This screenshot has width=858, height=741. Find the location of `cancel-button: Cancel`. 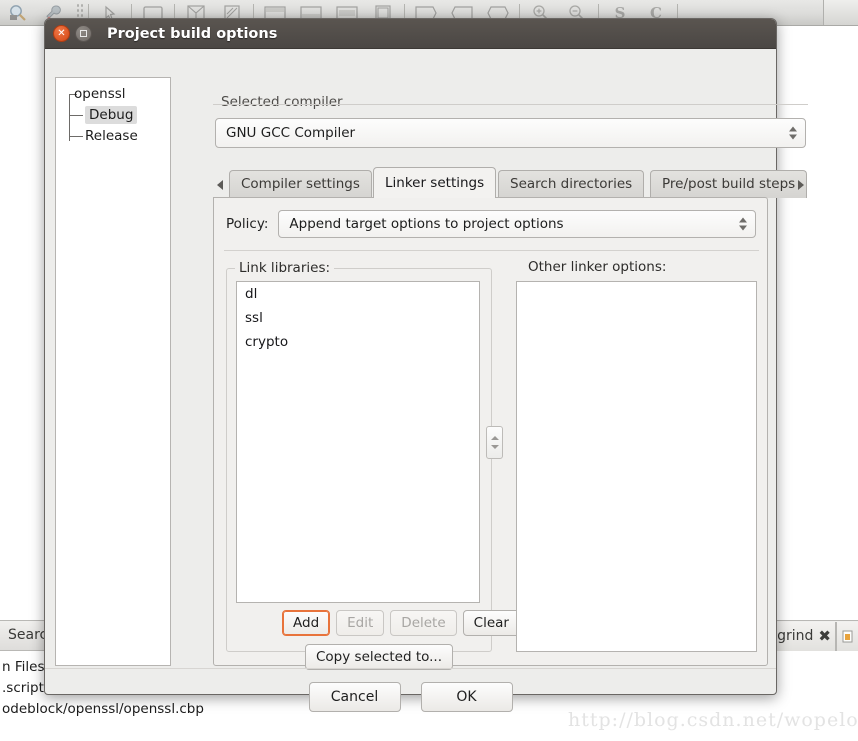

cancel-button: Cancel is located at coordinates (354, 697).